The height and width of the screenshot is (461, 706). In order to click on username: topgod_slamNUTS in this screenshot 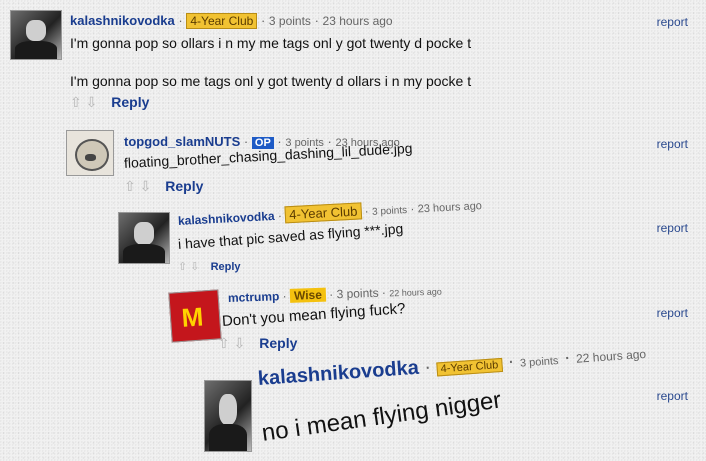, I will do `click(182, 141)`.